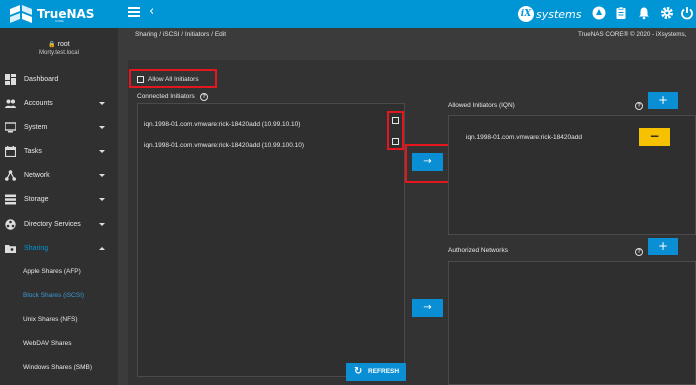 The image size is (696, 385). I want to click on dashboard-icon, so click(10, 79).